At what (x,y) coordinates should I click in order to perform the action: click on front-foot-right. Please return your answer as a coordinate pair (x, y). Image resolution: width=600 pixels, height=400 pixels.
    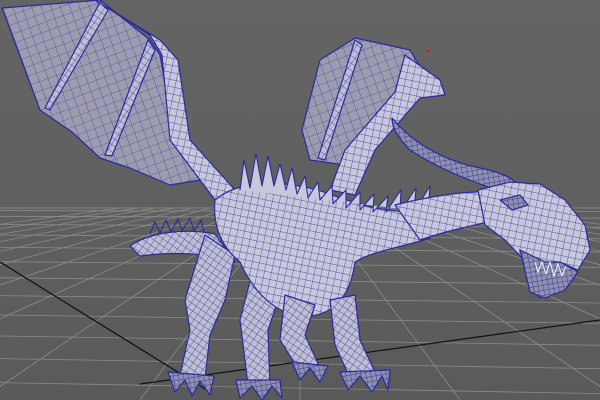
    Looking at the image, I should click on (365, 381).